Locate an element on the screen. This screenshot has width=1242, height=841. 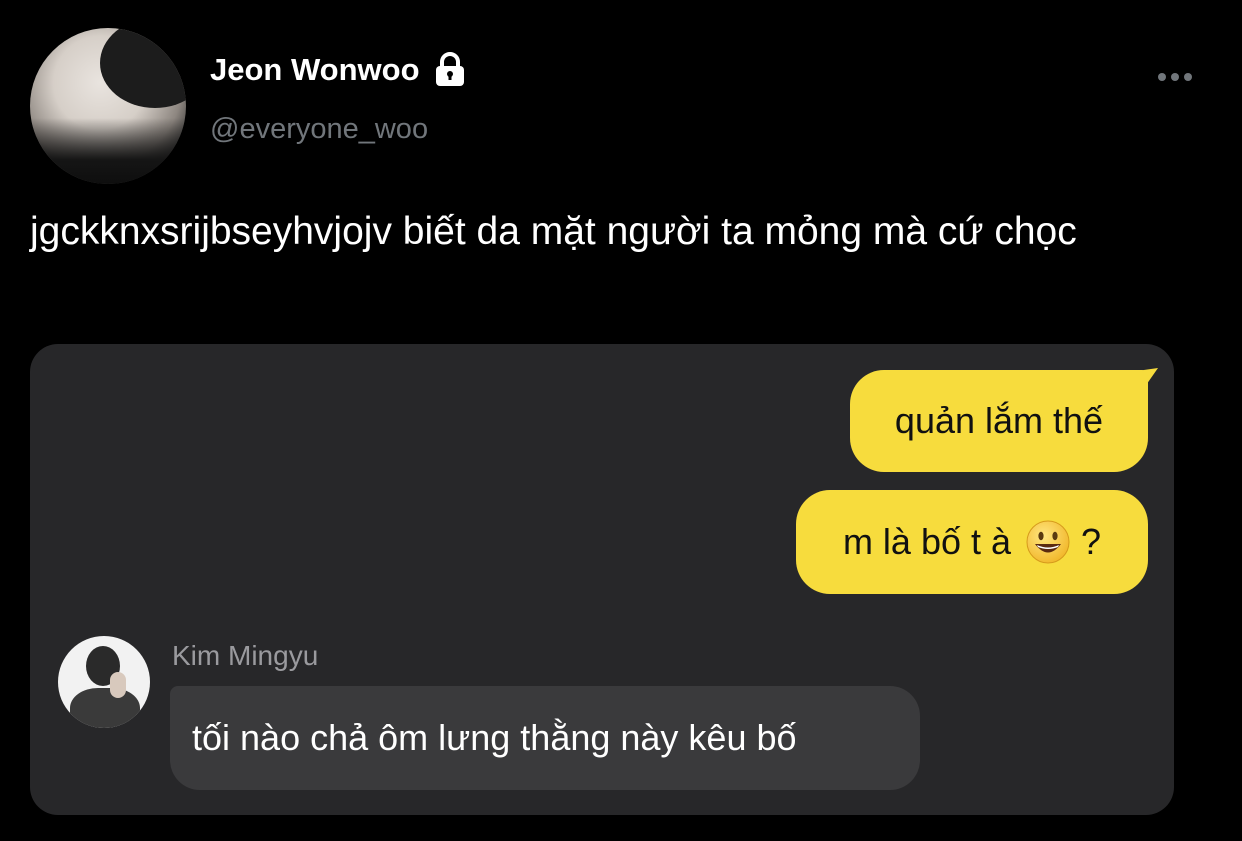
author-display-name: Jeon Wonwoo is located at coordinates (340, 70).